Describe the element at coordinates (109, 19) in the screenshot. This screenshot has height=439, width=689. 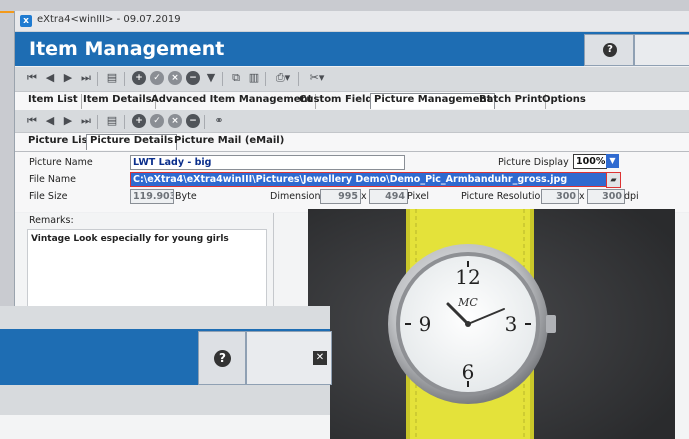
I see `window-title: eXtra4<winIII> - 09.07.2019` at that location.